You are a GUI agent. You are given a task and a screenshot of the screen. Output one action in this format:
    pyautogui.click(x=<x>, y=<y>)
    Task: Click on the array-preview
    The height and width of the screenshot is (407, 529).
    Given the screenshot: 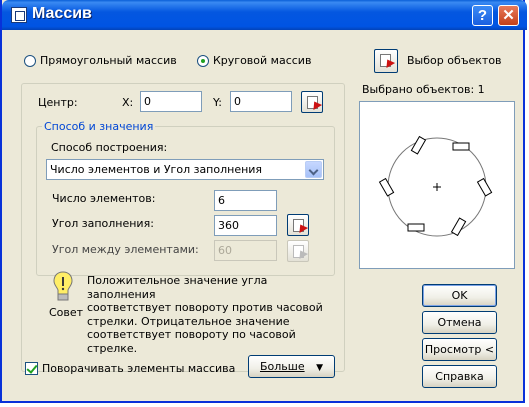 What is the action you would take?
    pyautogui.click(x=437, y=185)
    